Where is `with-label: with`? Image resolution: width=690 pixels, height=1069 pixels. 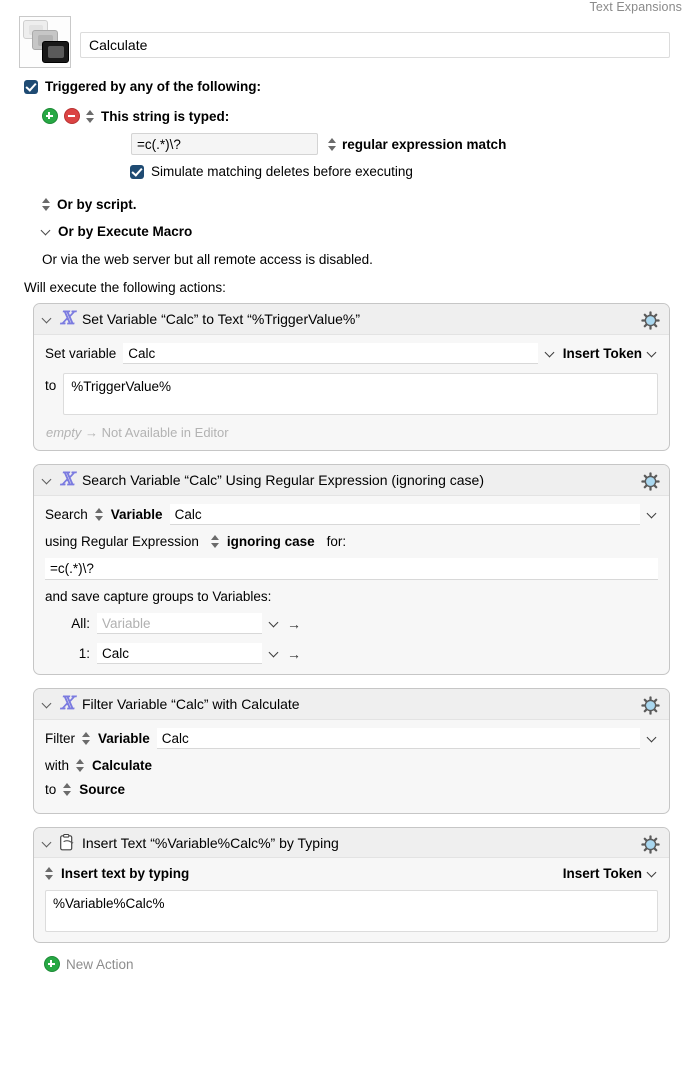
with-label: with is located at coordinates (57, 765).